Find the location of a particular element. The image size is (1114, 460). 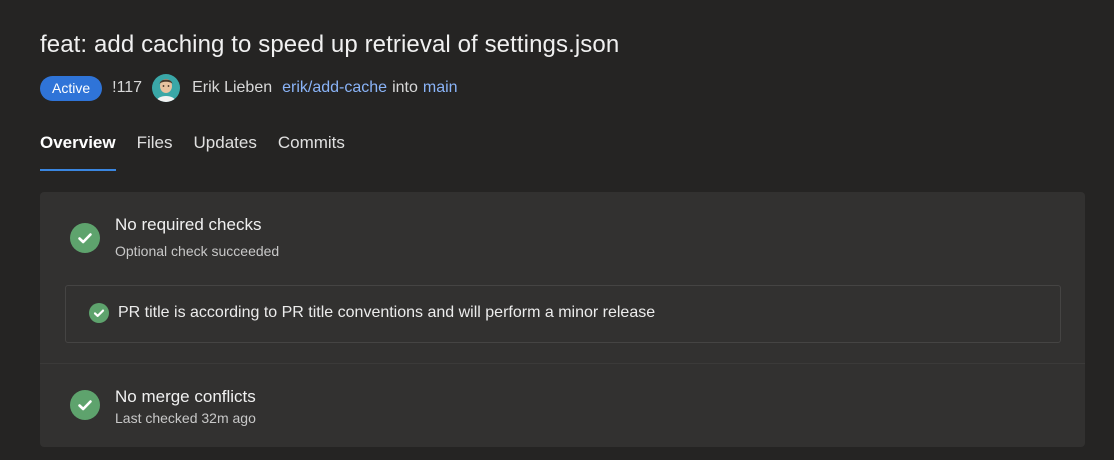

pr-tabs: Overview Files Updates Commits is located at coordinates (203, 152).